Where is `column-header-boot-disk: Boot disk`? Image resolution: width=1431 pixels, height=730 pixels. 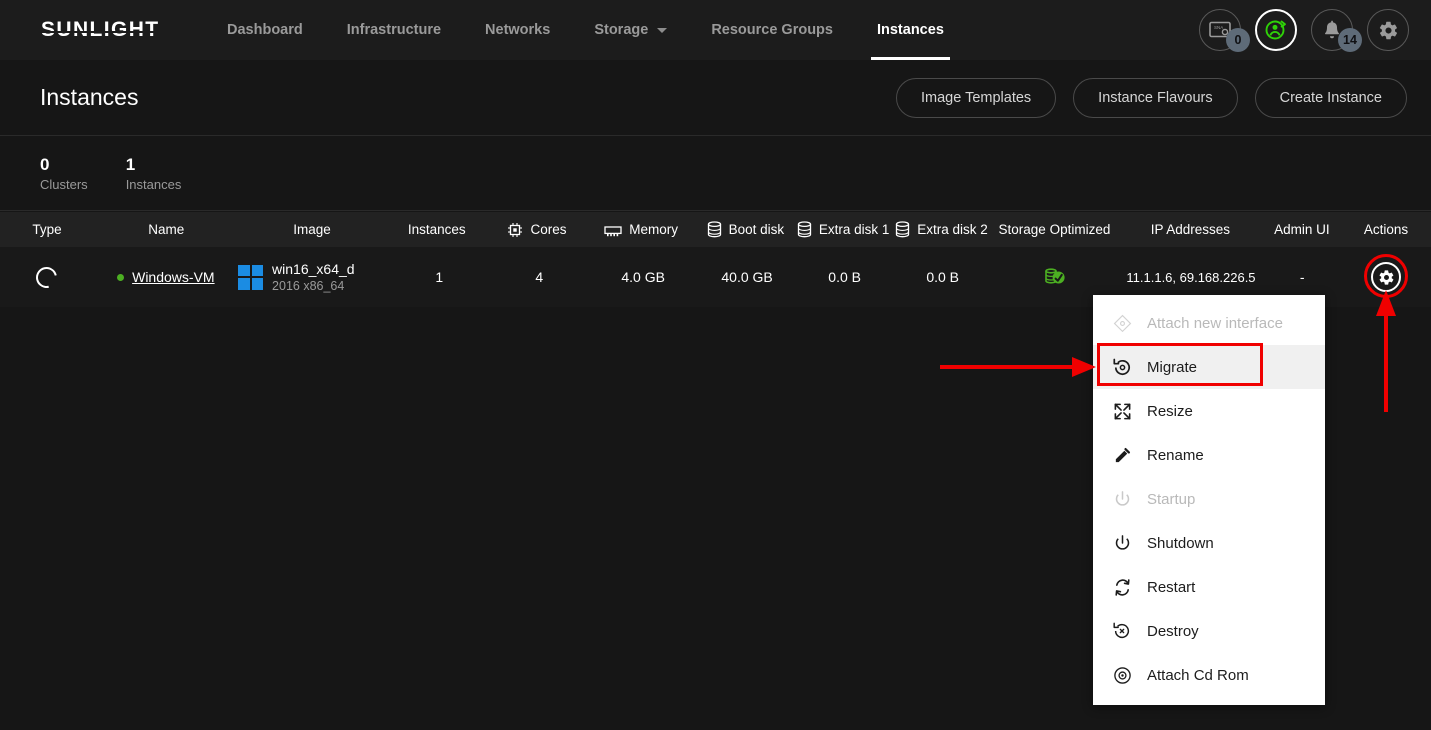
column-header-boot-disk: Boot disk is located at coordinates (745, 229).